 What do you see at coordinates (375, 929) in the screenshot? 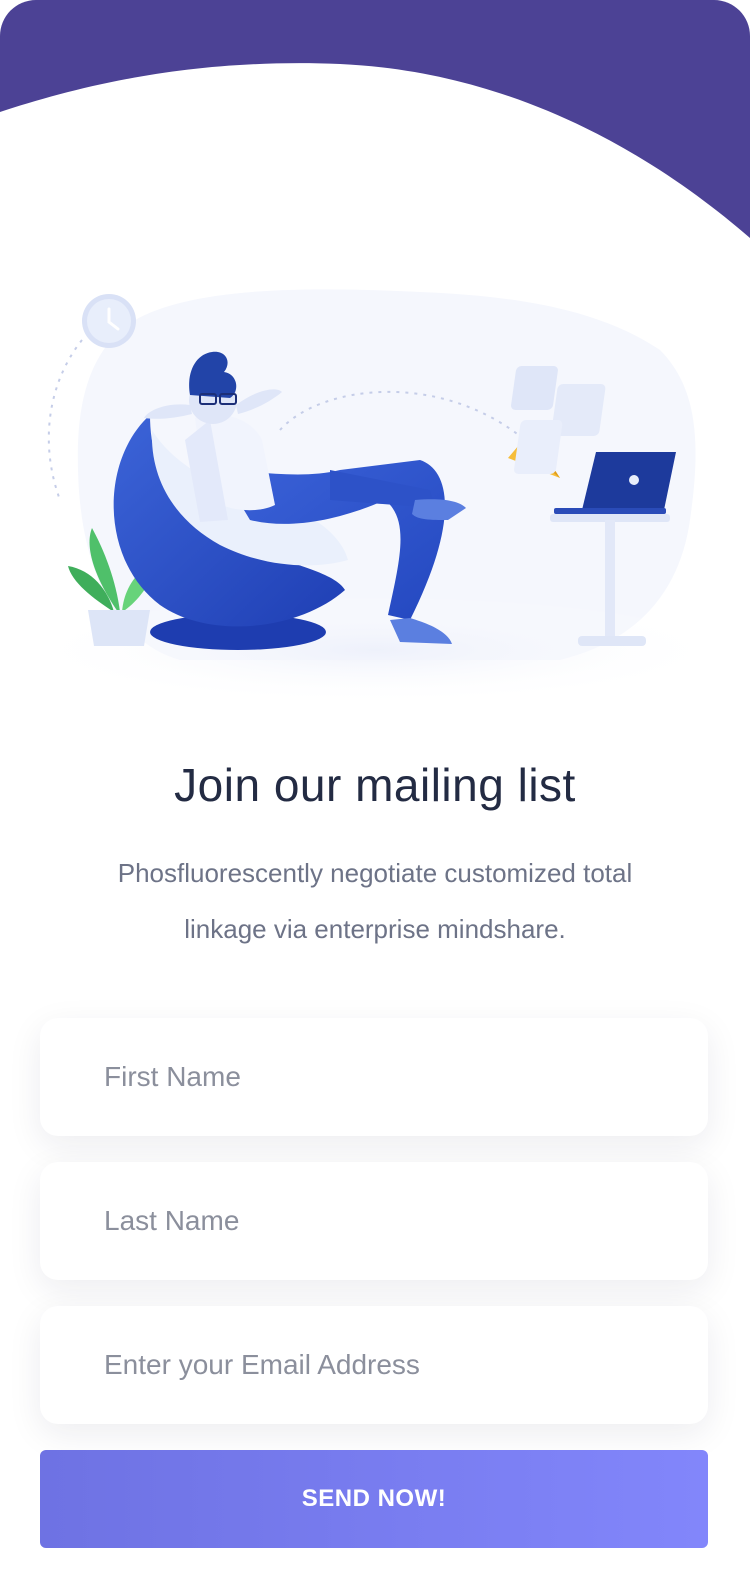
I see `subtitle-line-2: linkage via enterprise mindshare.` at bounding box center [375, 929].